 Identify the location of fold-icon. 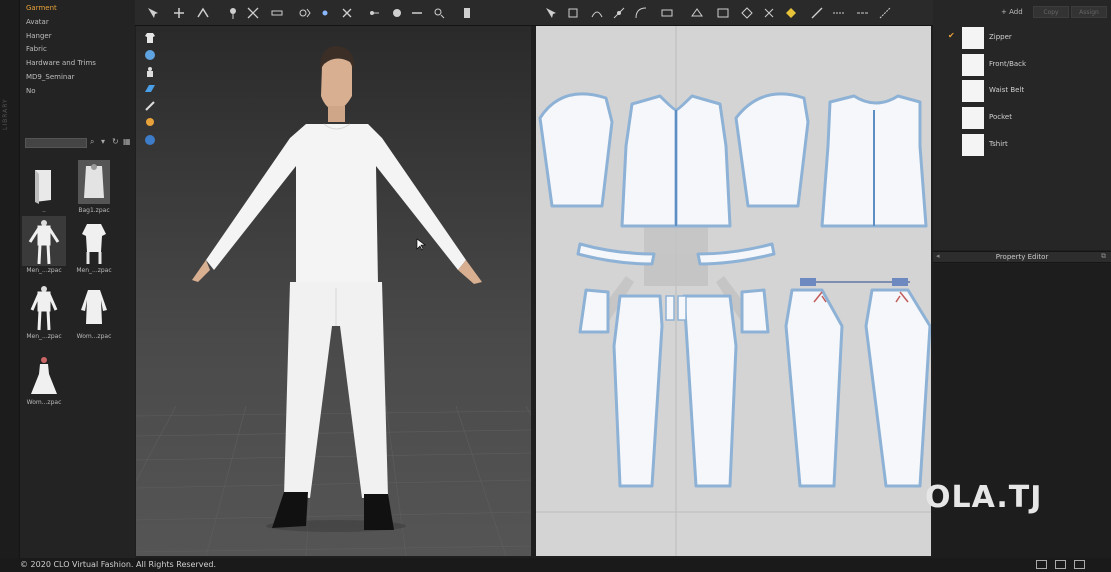
(203, 13).